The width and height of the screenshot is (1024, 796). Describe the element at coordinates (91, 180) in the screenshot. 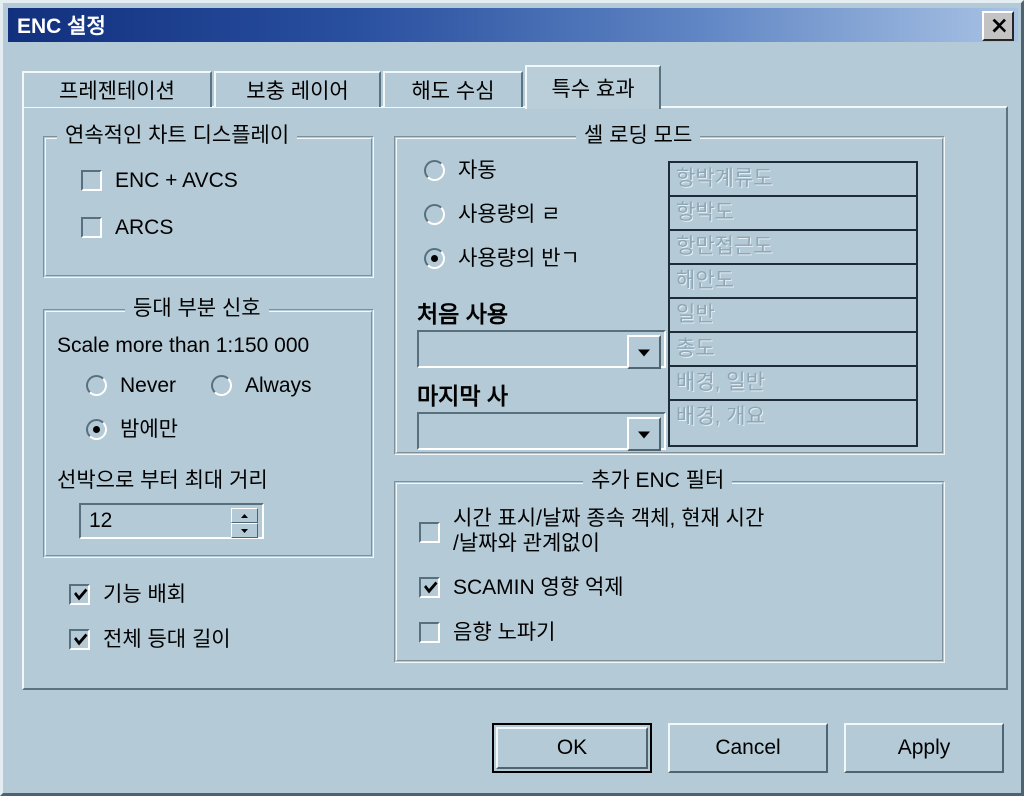

I see `checkbox-enc-avcs` at that location.